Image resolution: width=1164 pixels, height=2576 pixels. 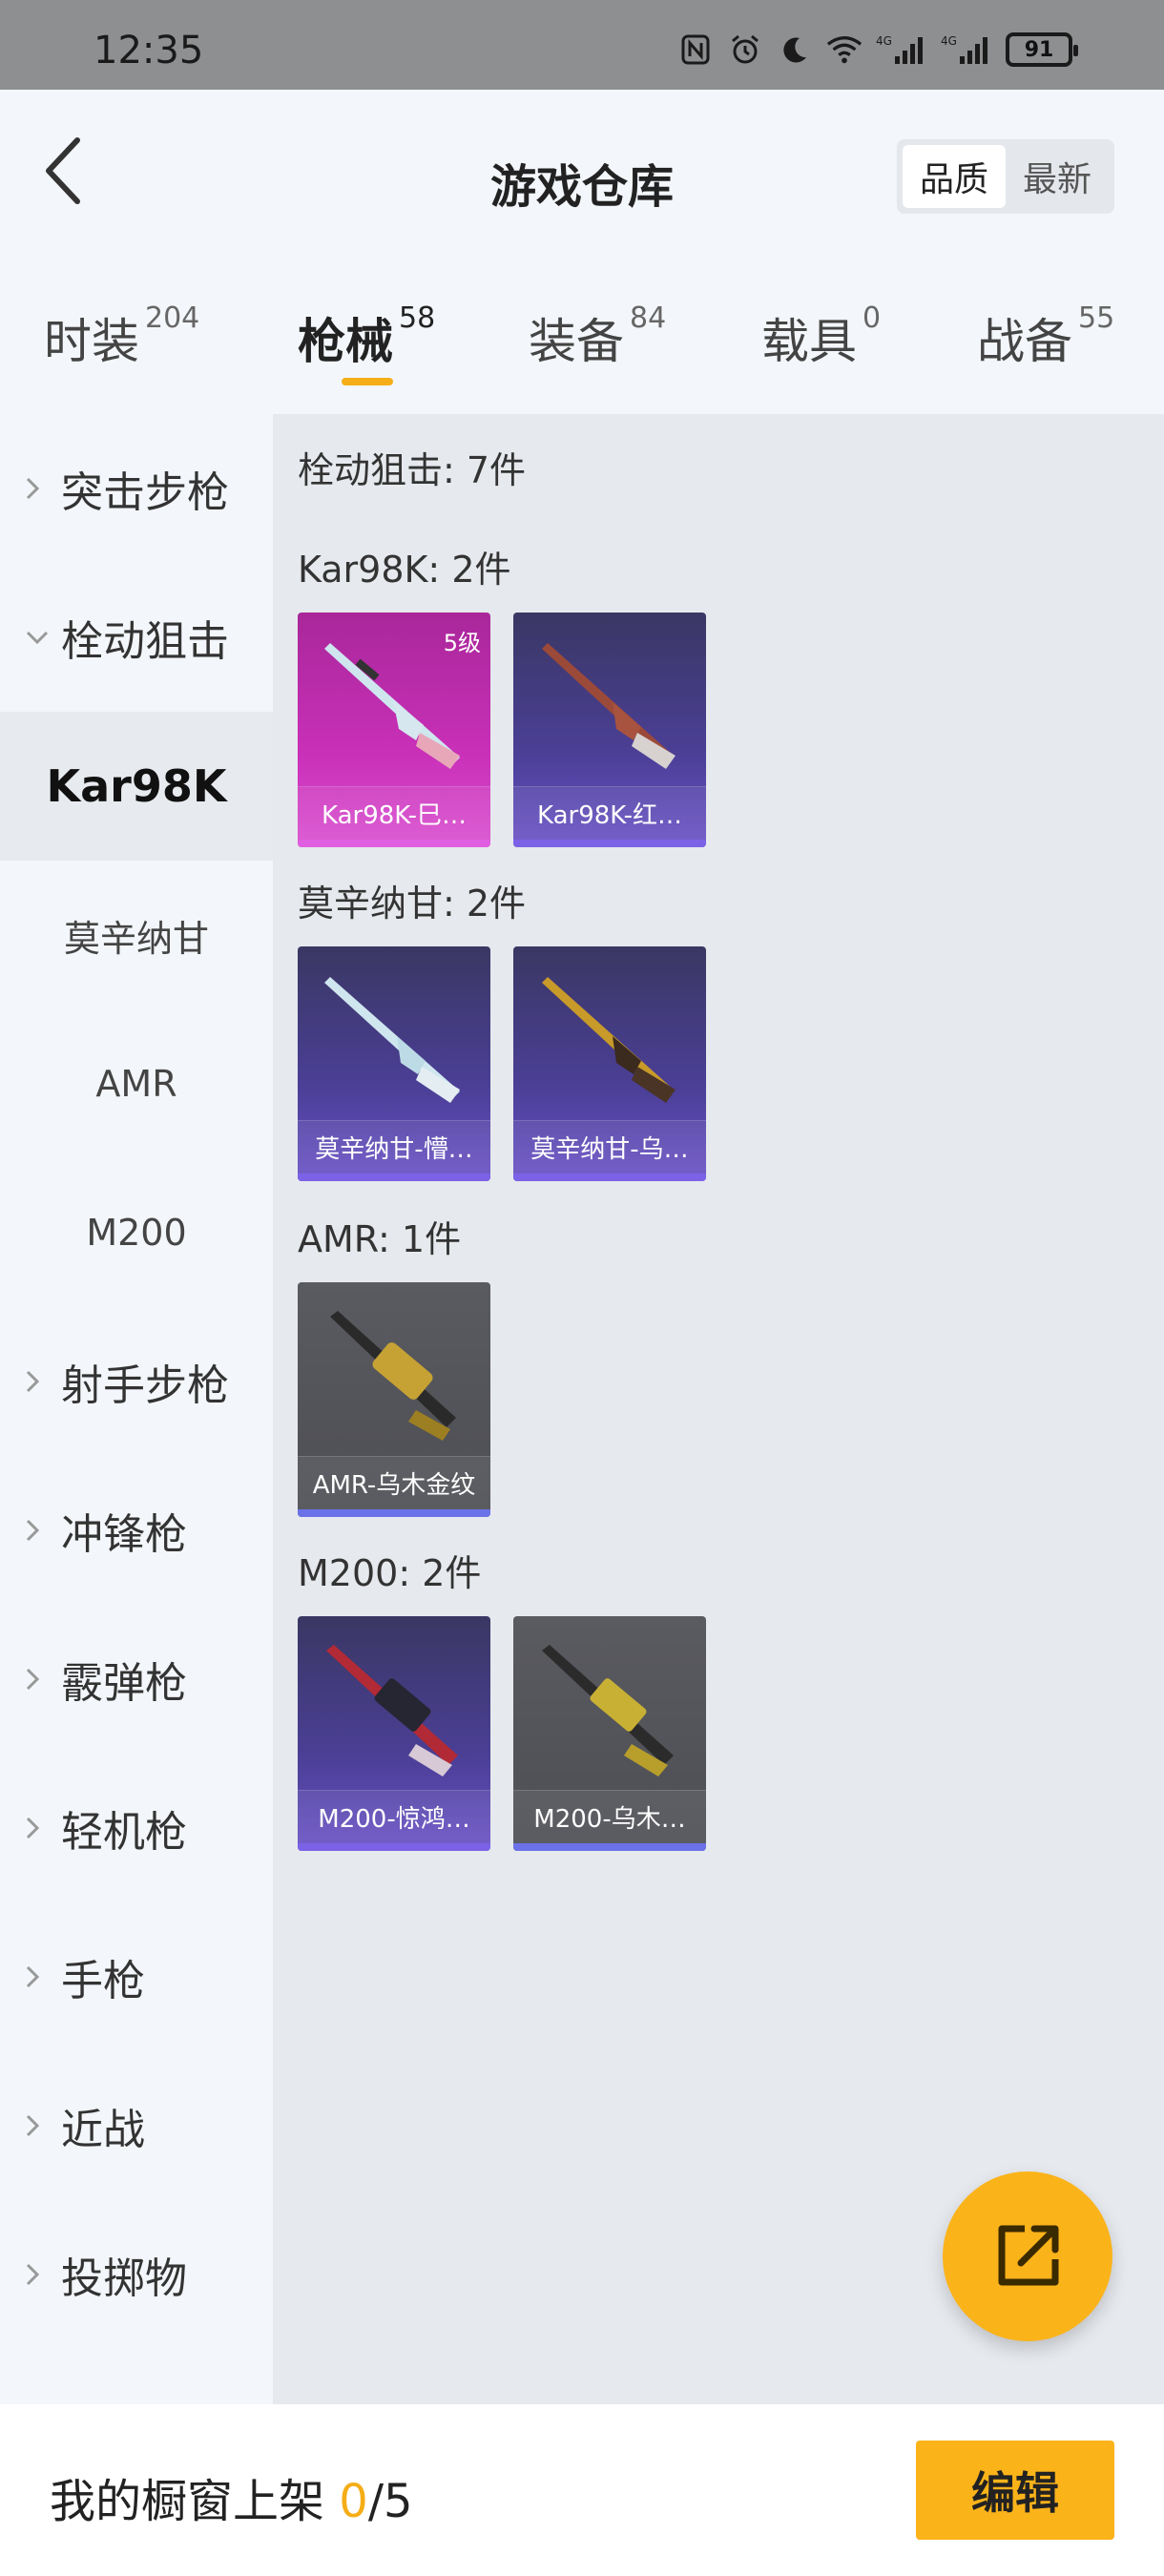 I want to click on chevron-down-icon, so click(x=39, y=637).